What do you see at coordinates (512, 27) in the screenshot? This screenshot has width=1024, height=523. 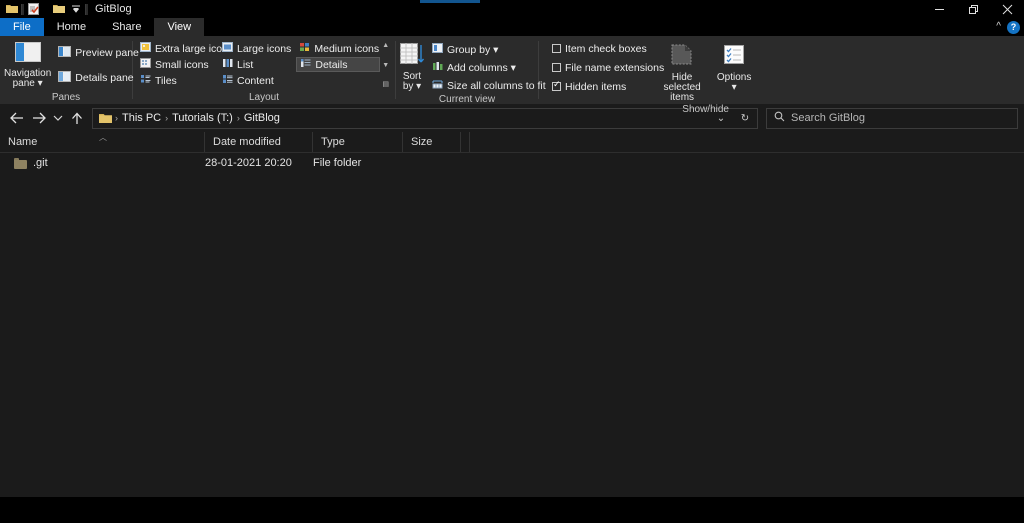 I see `ribbon-tab-strip: File Home Share View ^ ?` at bounding box center [512, 27].